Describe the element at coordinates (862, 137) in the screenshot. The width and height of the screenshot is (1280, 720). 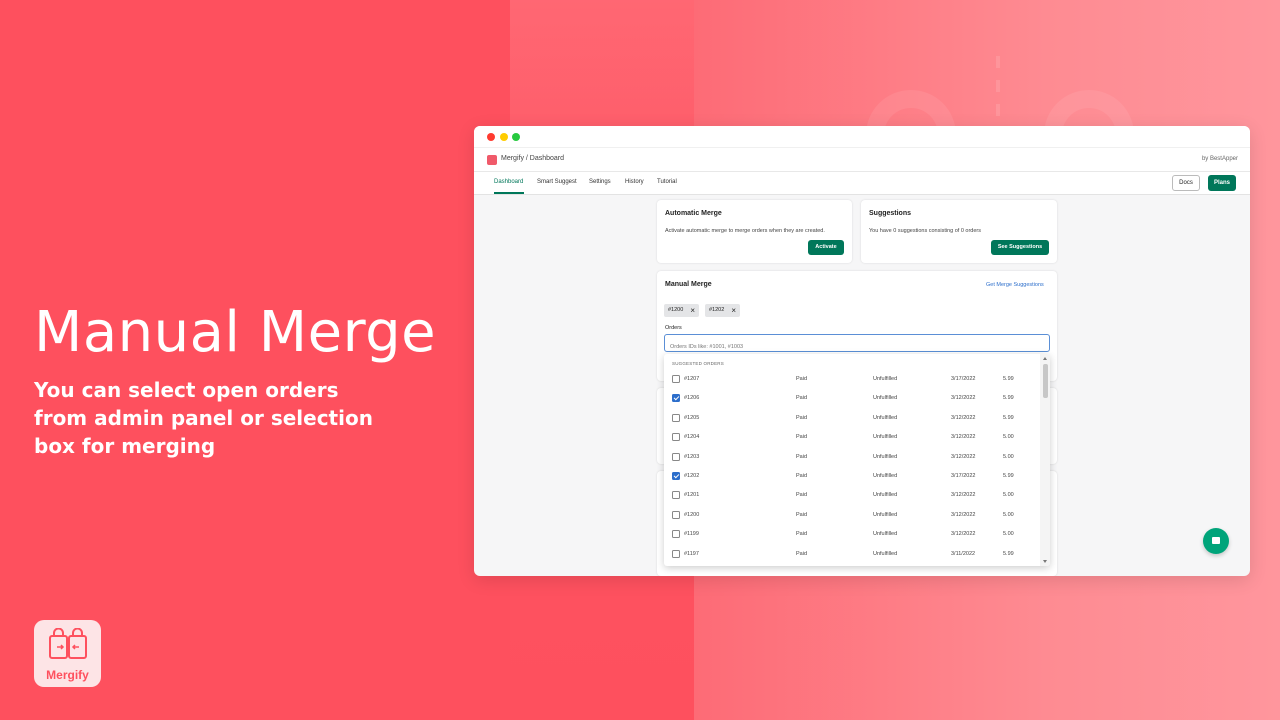
I see `window-titlebar` at that location.